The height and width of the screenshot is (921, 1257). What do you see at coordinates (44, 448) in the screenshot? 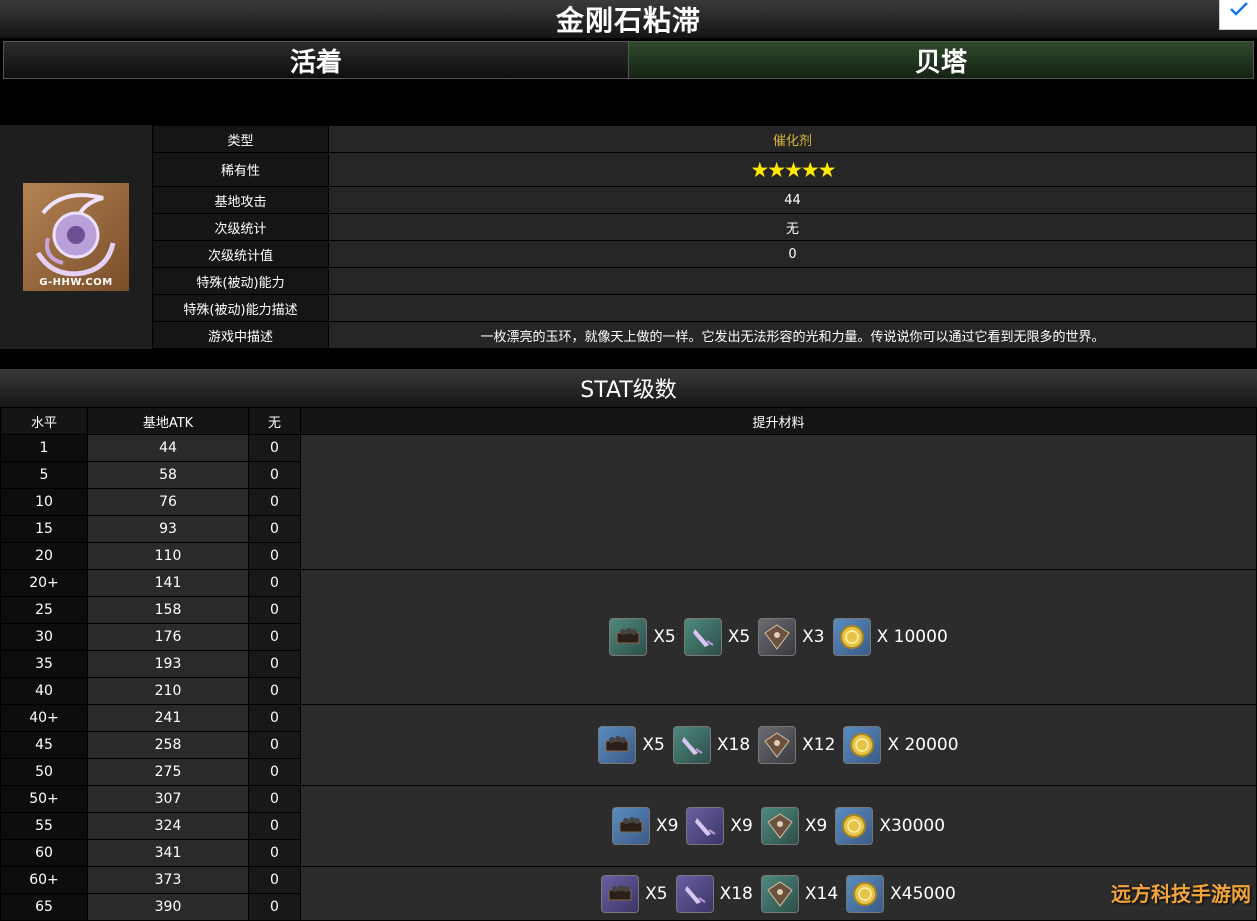
I see `level-cell: 1` at bounding box center [44, 448].